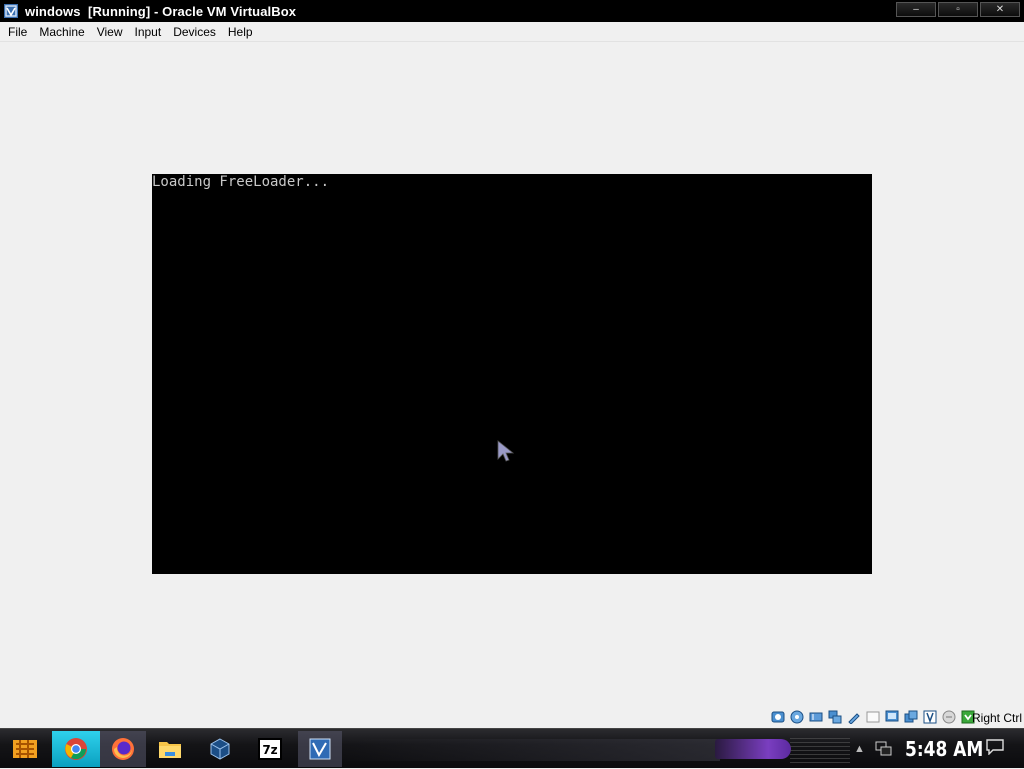 The width and height of the screenshot is (1024, 769). I want to click on notification-icon, so click(995, 747).